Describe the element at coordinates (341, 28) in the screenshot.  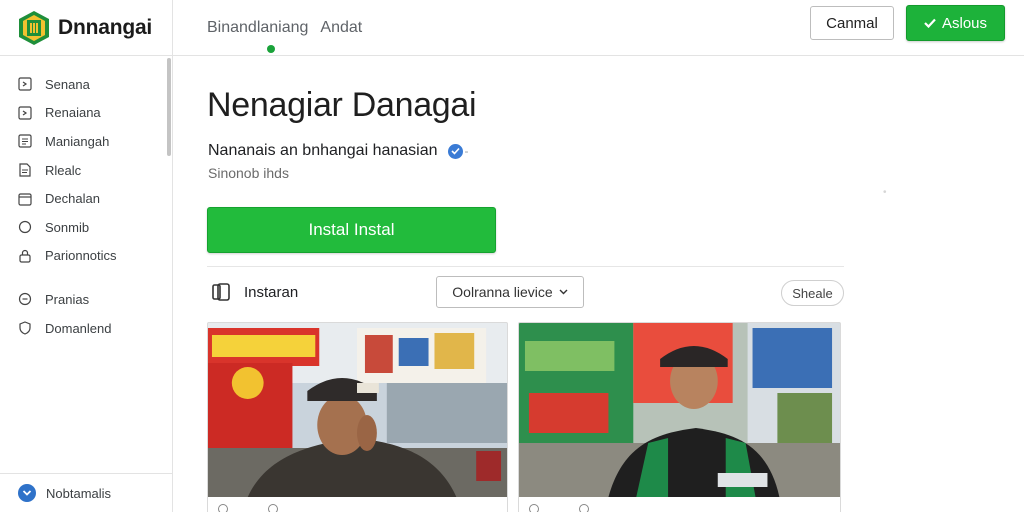
I see `breadcrumb-item-2: Andat` at that location.